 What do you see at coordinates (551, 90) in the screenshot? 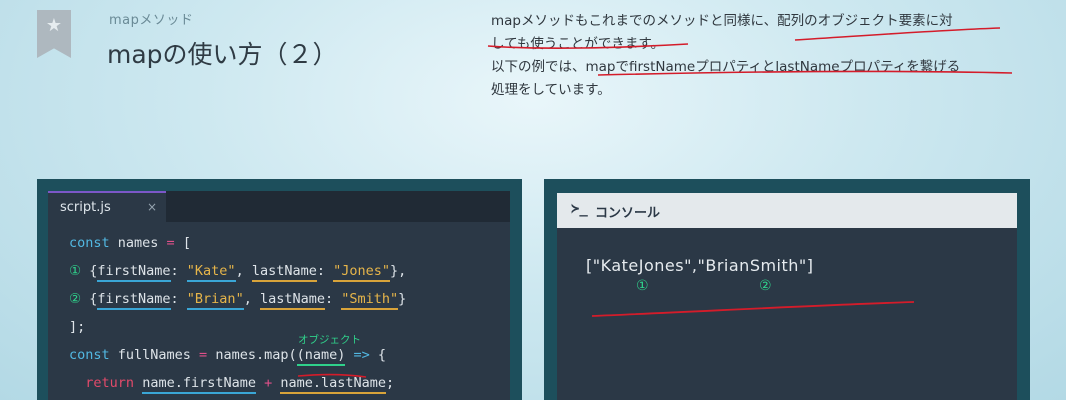
I see `description-line-4: 処理をしています。` at bounding box center [551, 90].